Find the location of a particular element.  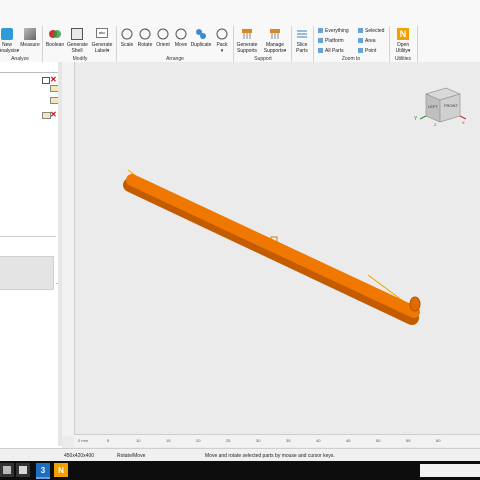

taskbar-netfabb: N is located at coordinates (61, 470).